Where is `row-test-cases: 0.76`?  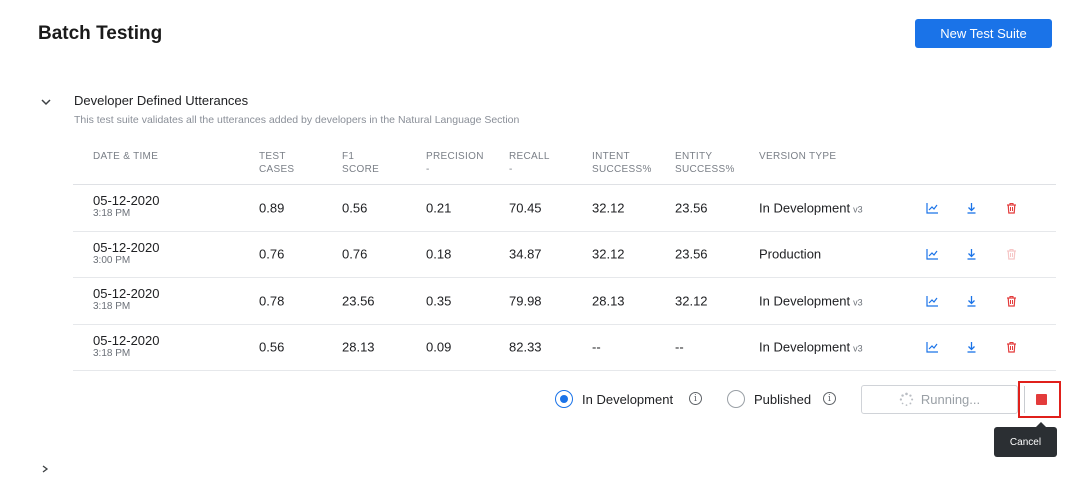
row-test-cases: 0.76 is located at coordinates (272, 254).